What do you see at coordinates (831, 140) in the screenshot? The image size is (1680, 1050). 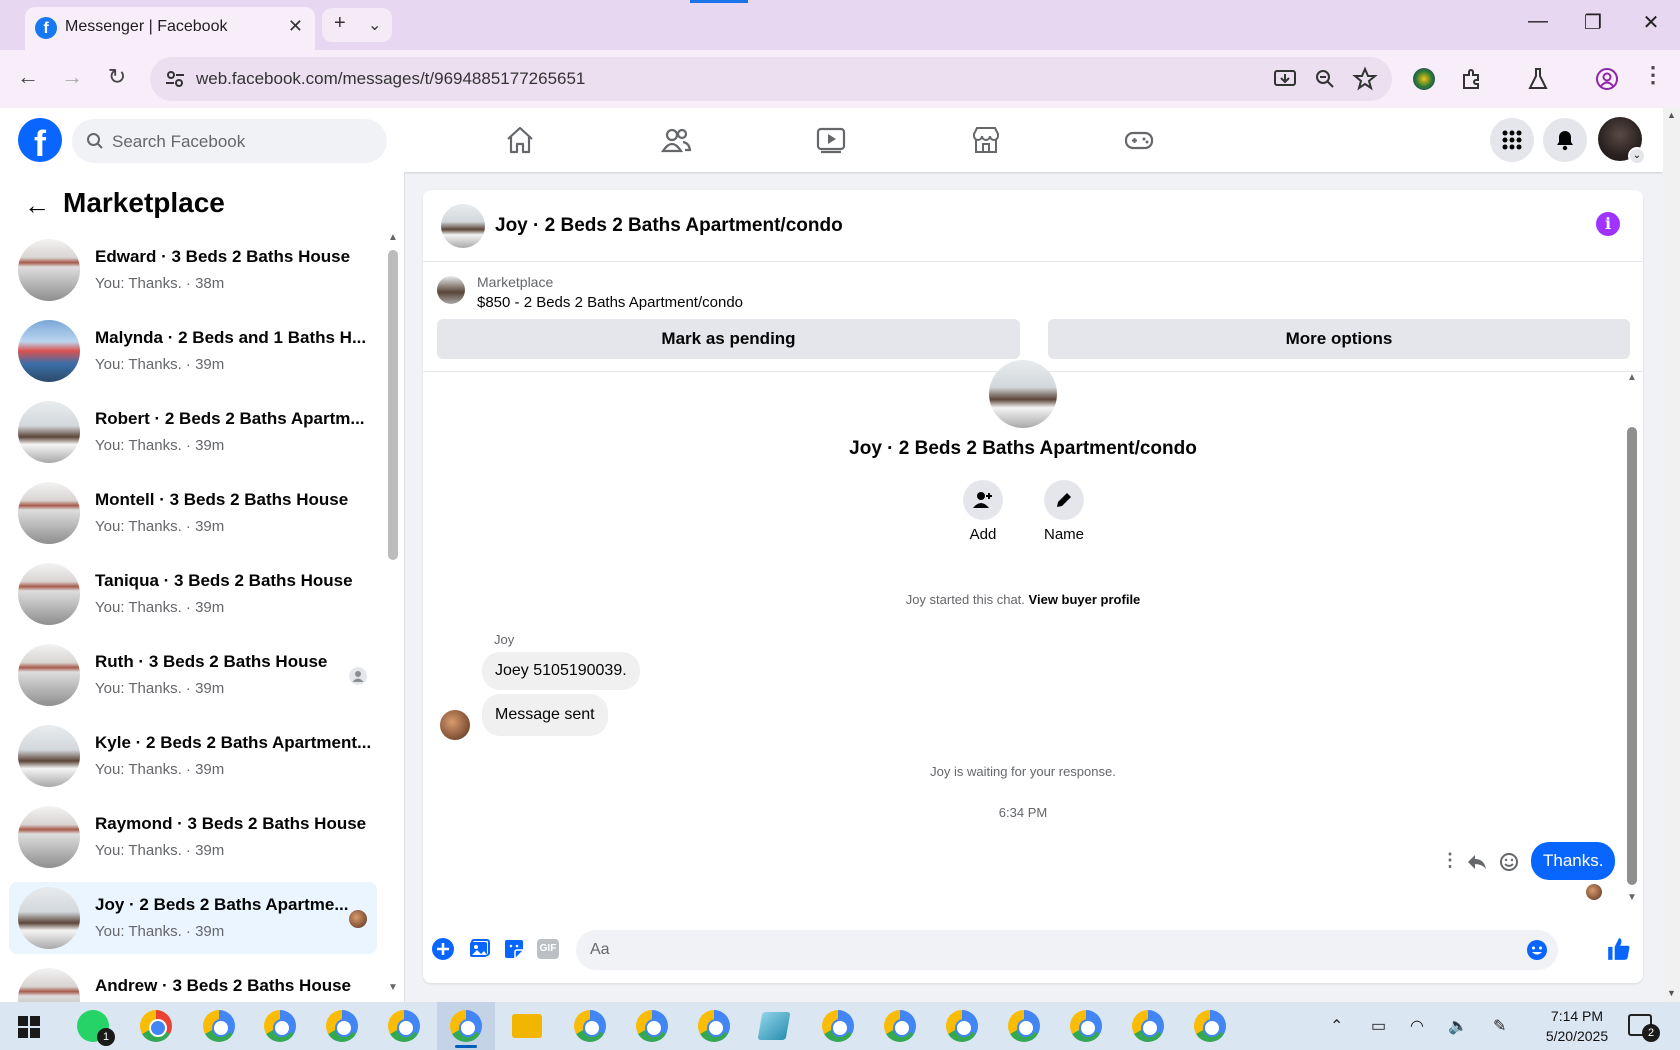 I see `video-icon` at bounding box center [831, 140].